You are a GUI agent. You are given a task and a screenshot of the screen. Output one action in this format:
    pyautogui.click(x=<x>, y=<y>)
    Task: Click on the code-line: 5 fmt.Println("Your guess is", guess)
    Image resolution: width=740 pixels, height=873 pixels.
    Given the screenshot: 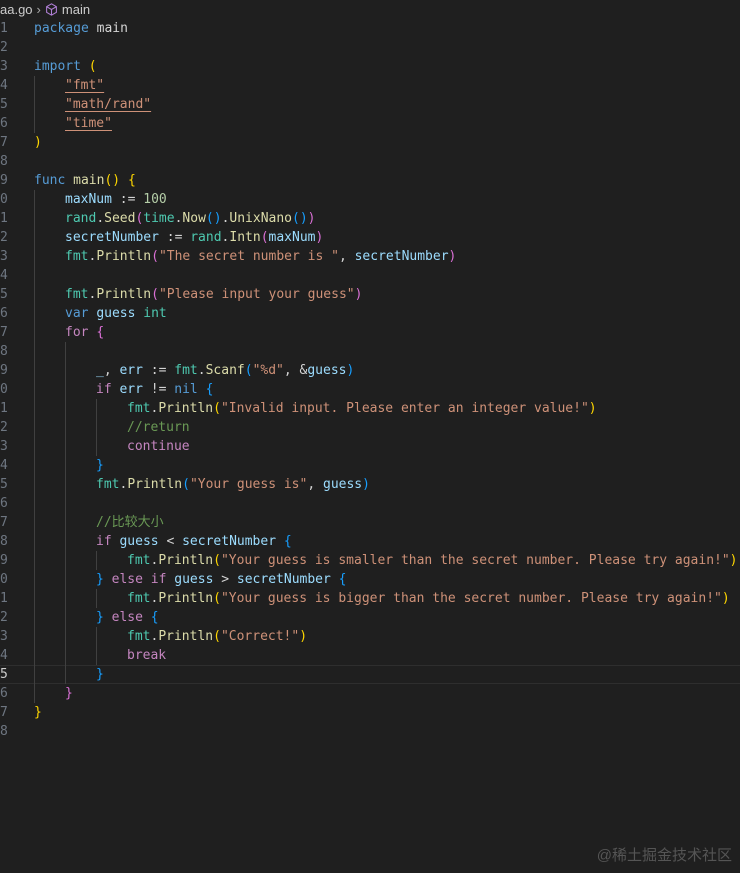 What is the action you would take?
    pyautogui.click(x=370, y=484)
    